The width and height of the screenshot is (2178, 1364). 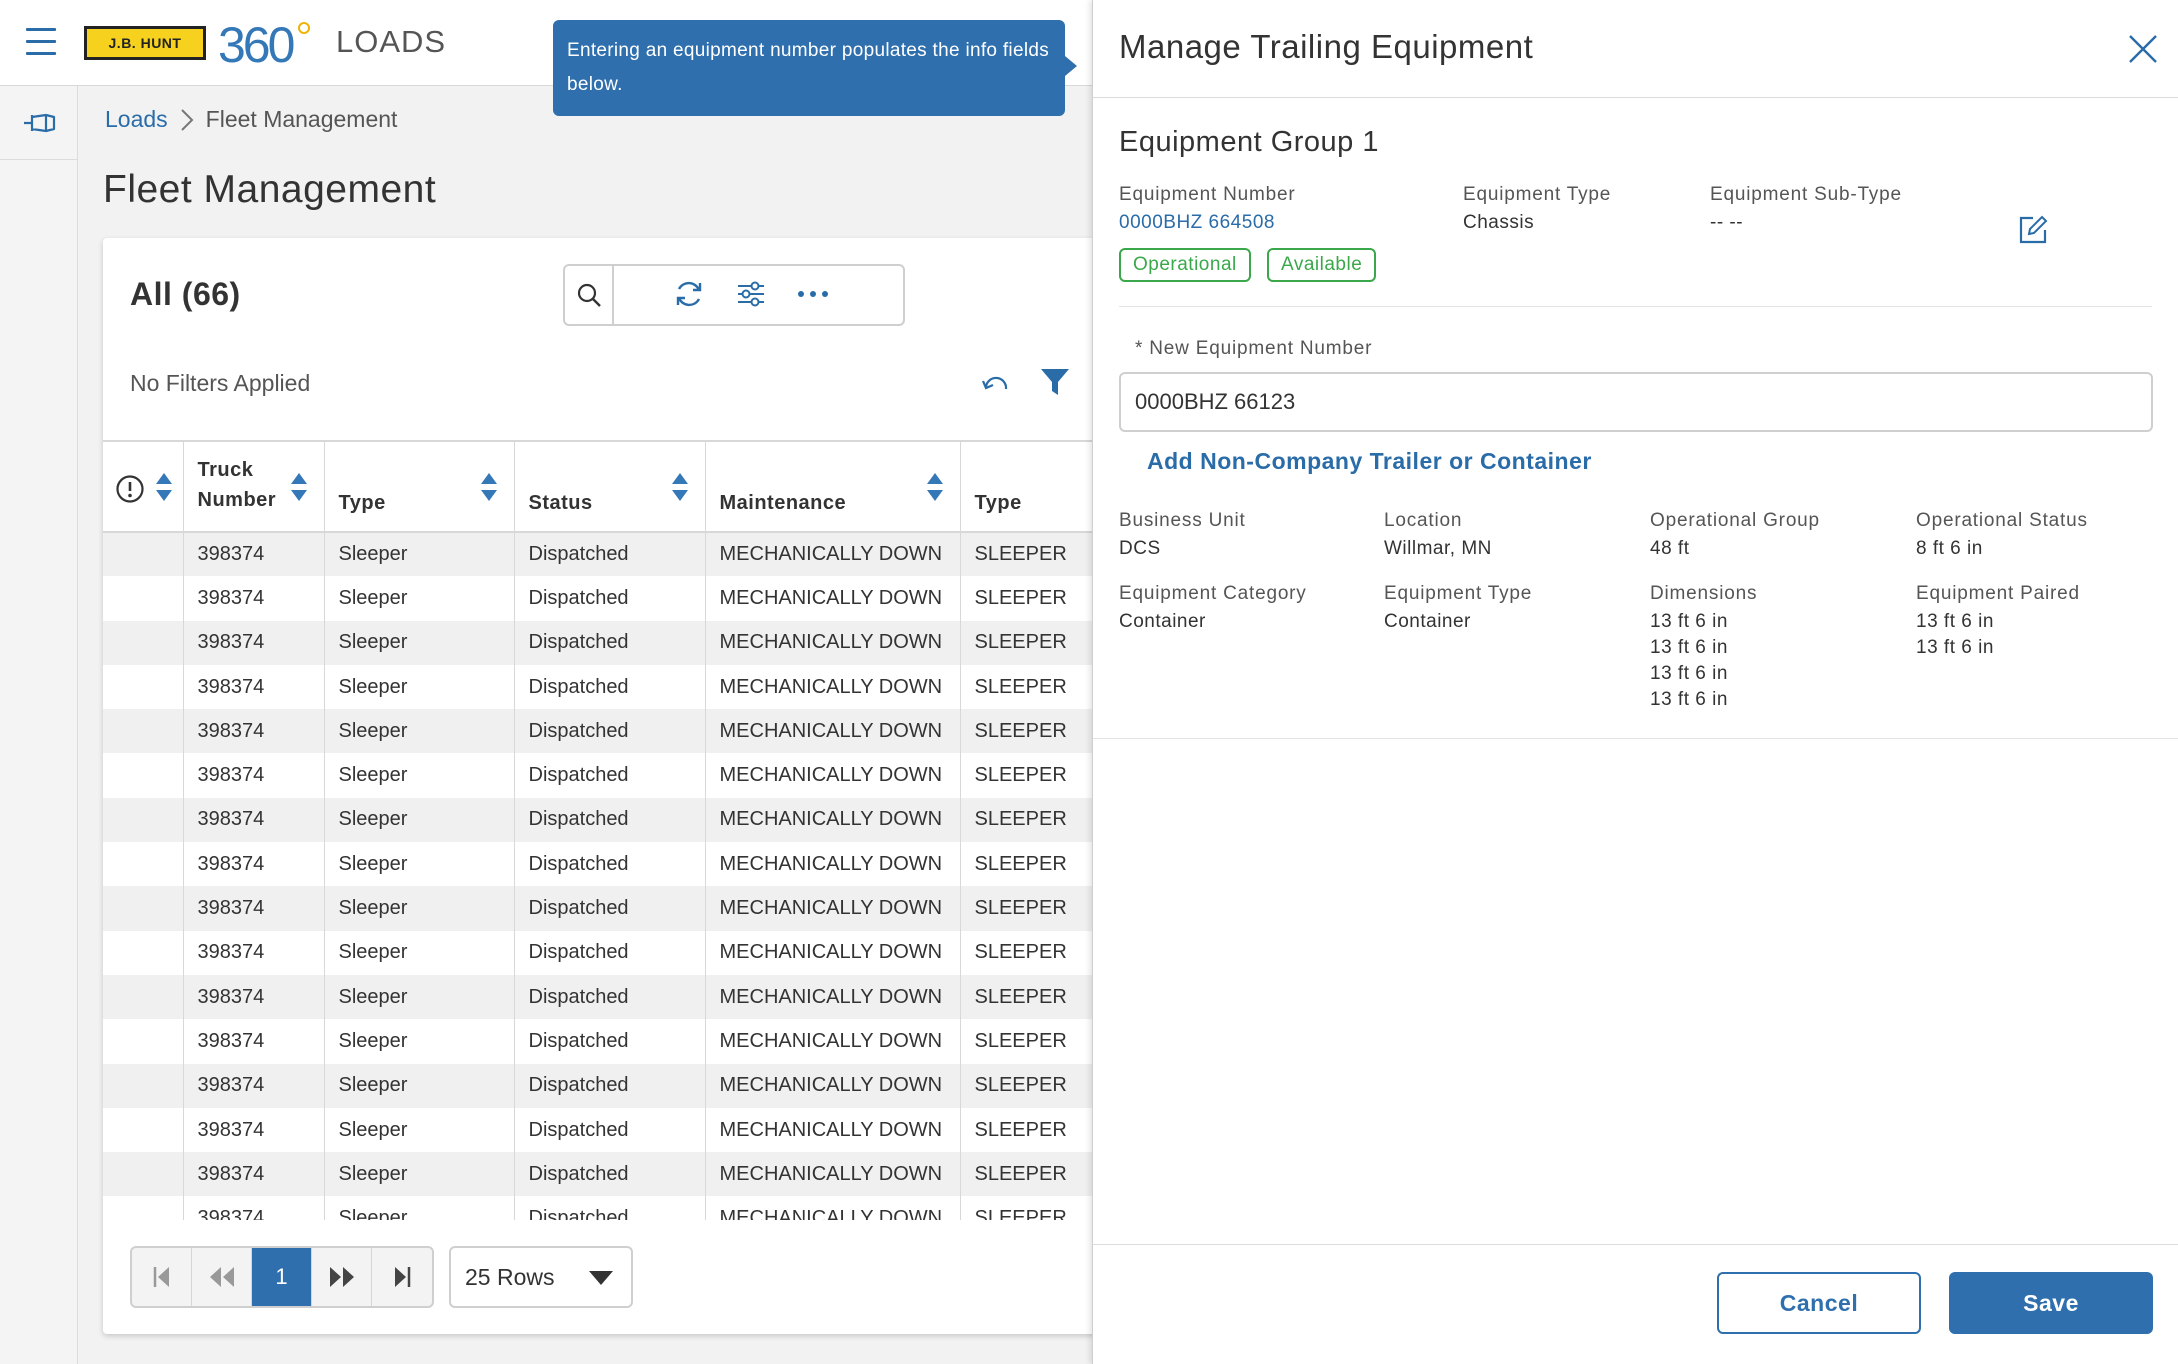 I want to click on equipment-group-title: Equipment Group 1, so click(x=1249, y=142).